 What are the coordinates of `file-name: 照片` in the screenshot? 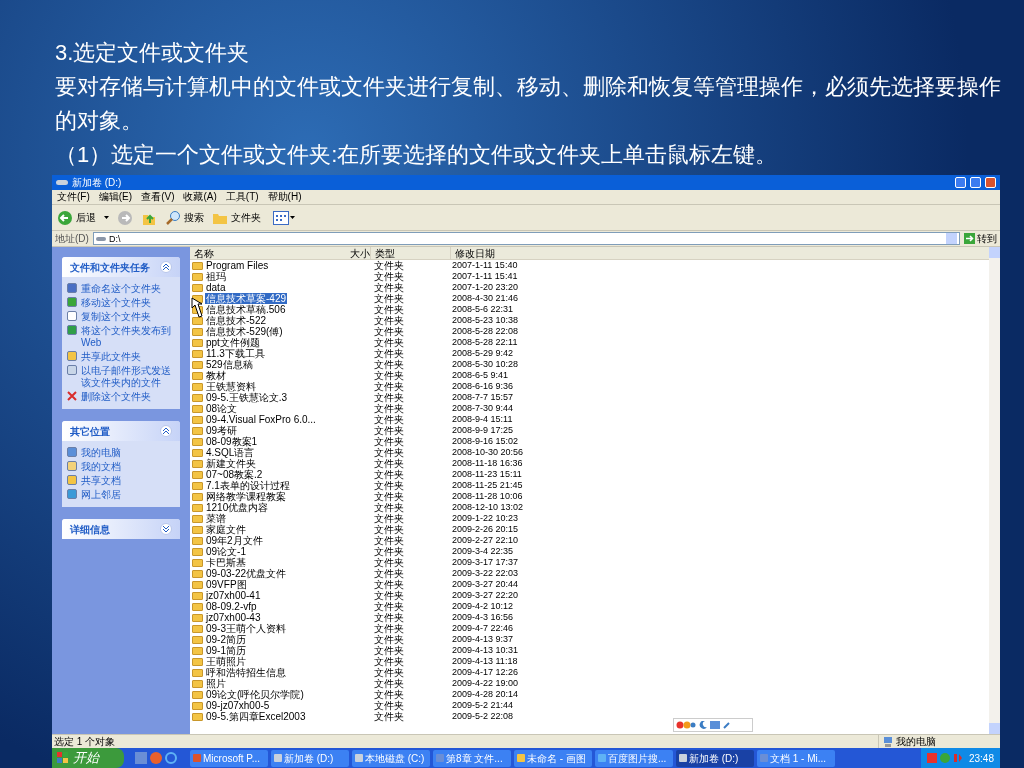 It's located at (216, 683).